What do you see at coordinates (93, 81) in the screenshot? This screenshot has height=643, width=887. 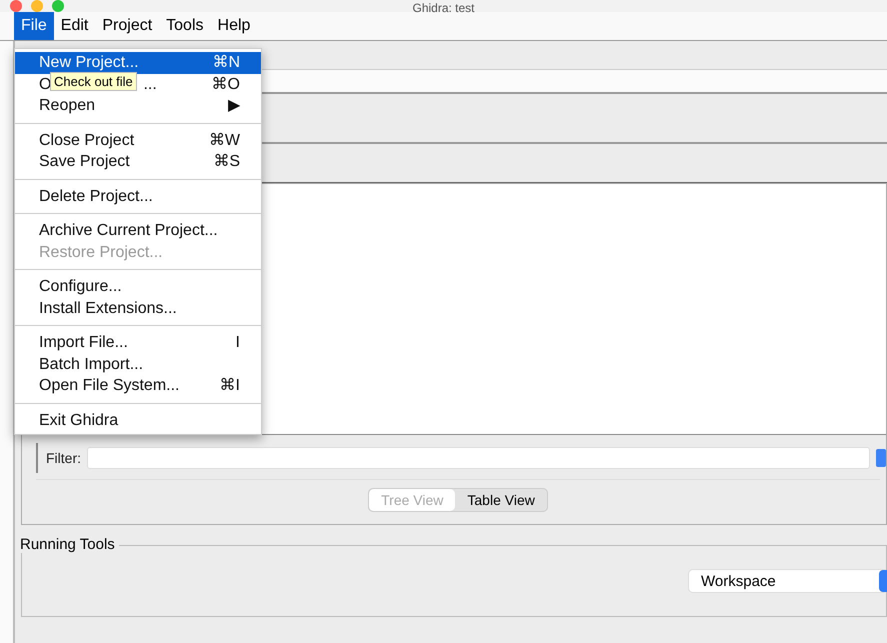 I see `tooltip: Check out file` at bounding box center [93, 81].